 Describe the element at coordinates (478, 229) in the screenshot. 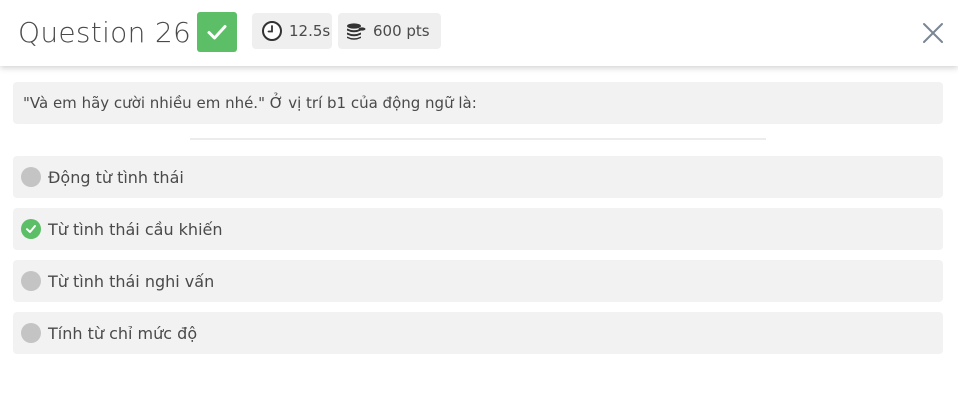

I see `answer-option-correct: Từ tình thái cầu khiến` at that location.